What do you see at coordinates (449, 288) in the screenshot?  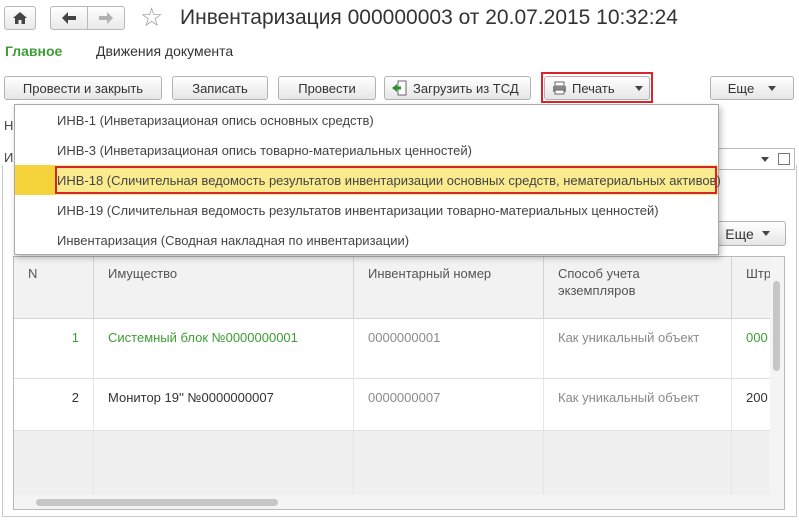 I see `column-header-inventory-number: Инвентарный номер` at bounding box center [449, 288].